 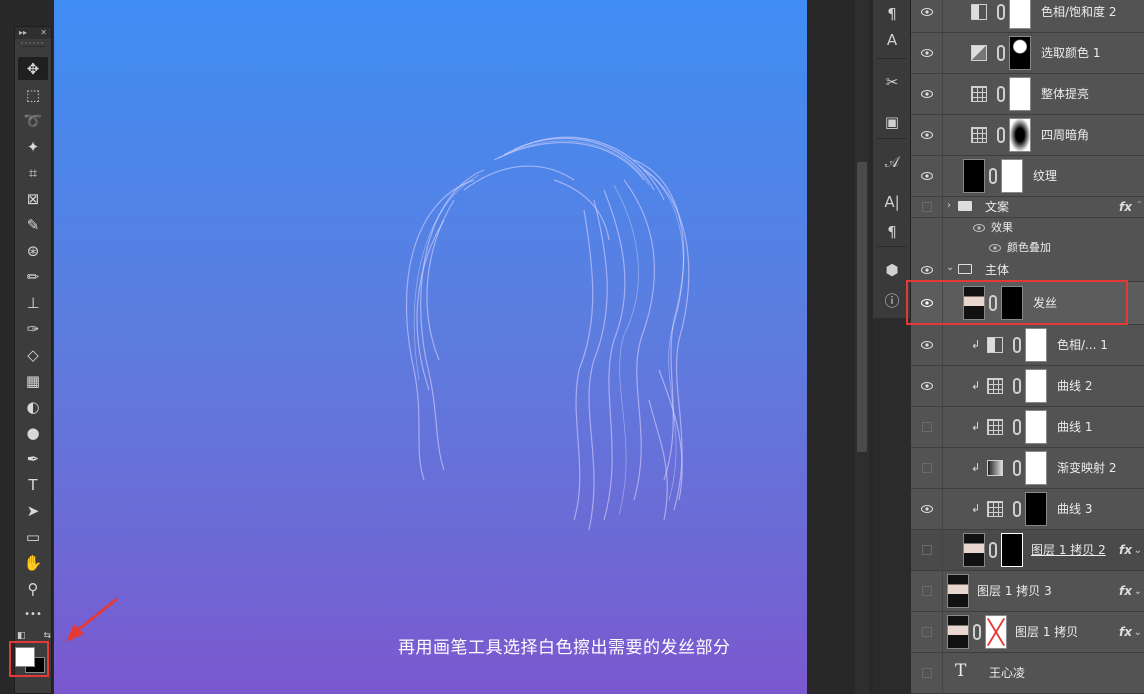 I want to click on layer-name: 曲线 3, so click(x=1074, y=509).